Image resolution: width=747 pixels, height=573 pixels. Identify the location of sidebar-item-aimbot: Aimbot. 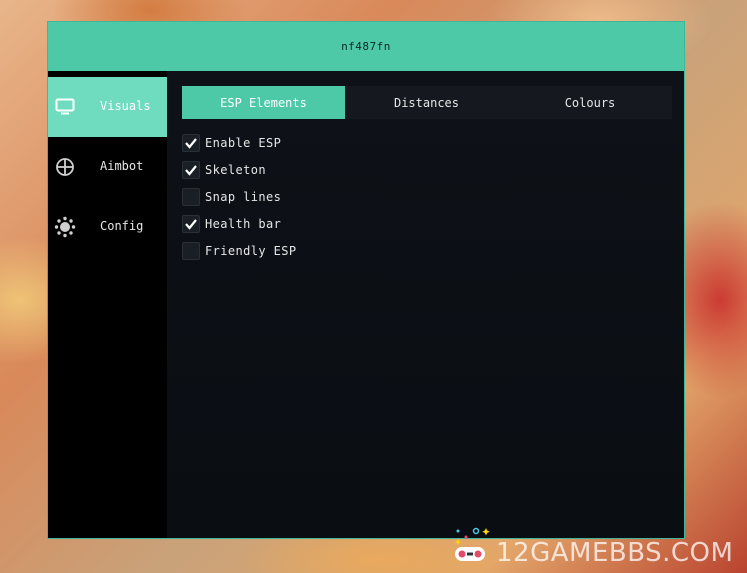
(107, 167).